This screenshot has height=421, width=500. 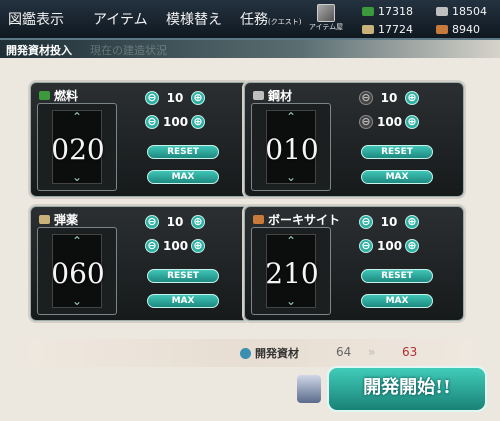 I want to click on bauxite-step-10: ⊖ 10 ⊕, so click(x=389, y=222).